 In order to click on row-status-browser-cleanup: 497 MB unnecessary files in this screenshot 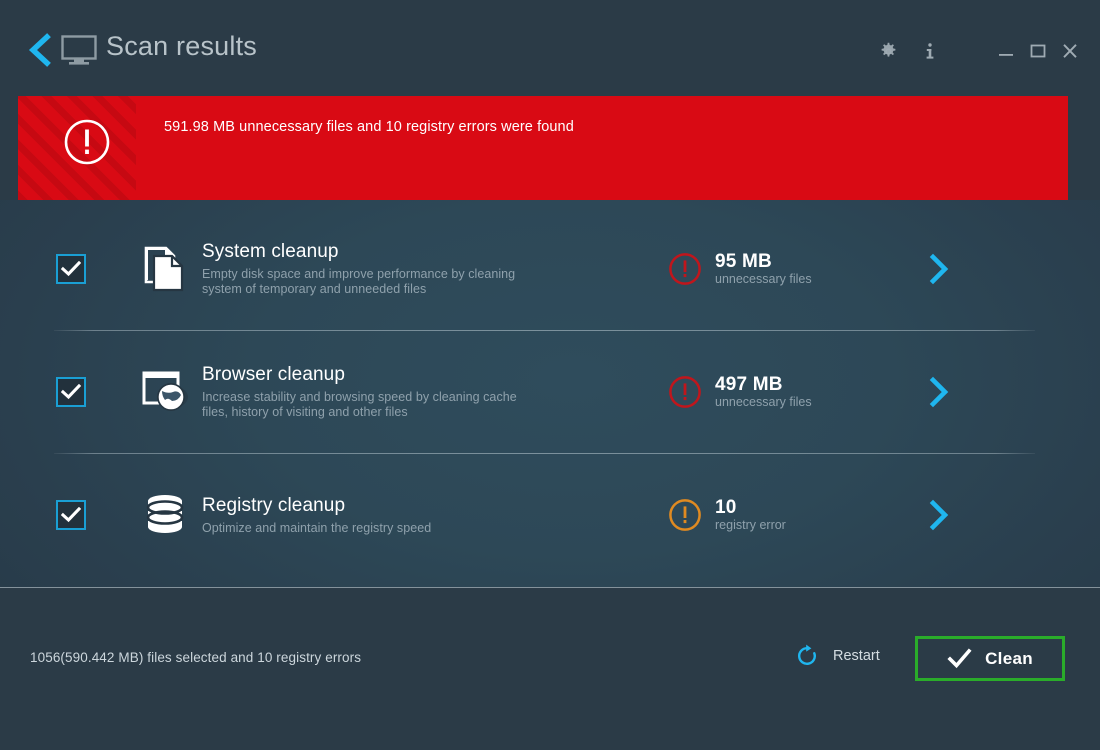, I will do `click(740, 392)`.